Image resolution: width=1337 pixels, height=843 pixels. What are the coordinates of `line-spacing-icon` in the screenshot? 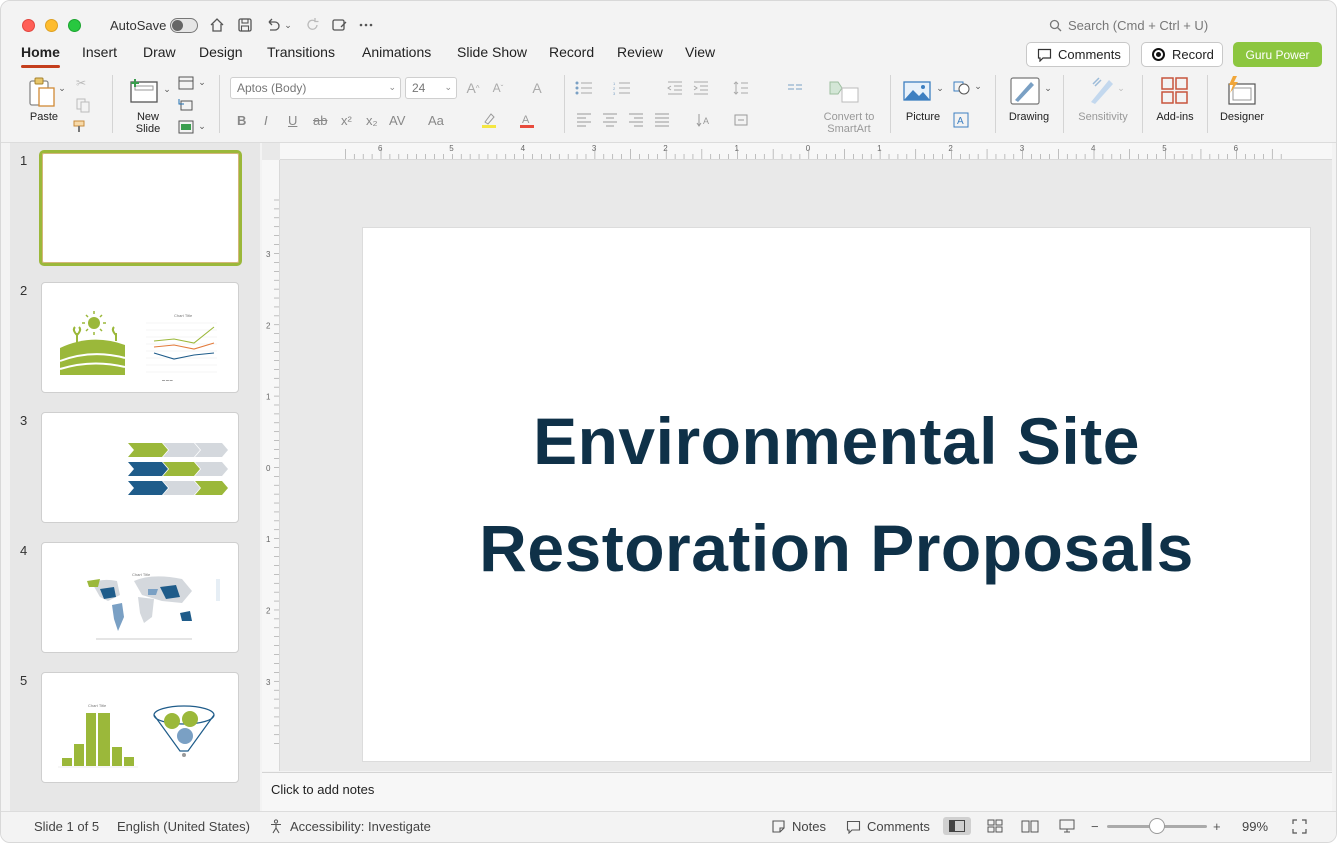 It's located at (741, 88).